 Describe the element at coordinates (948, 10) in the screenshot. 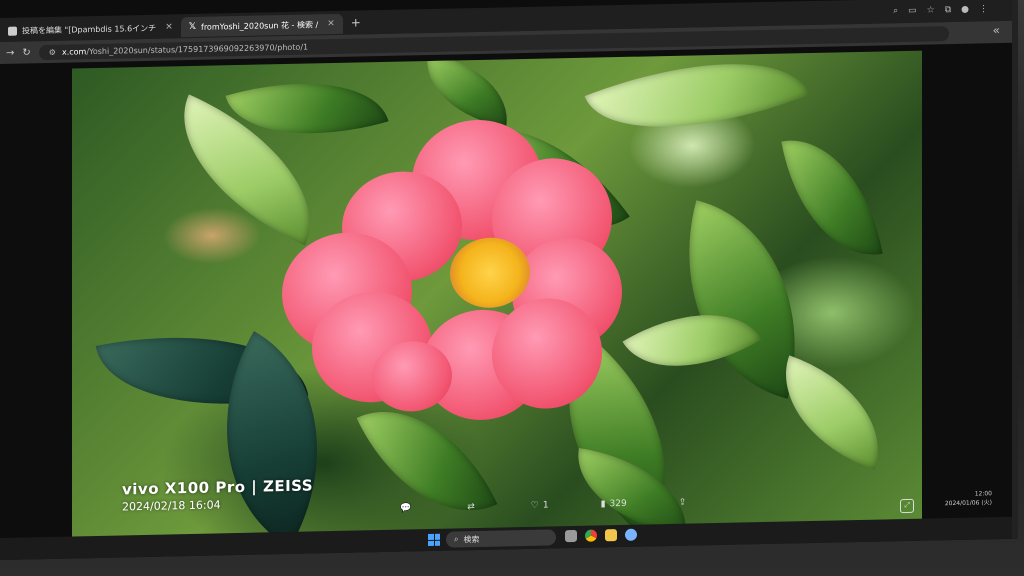

I see `extensions-icon: ⧉` at that location.